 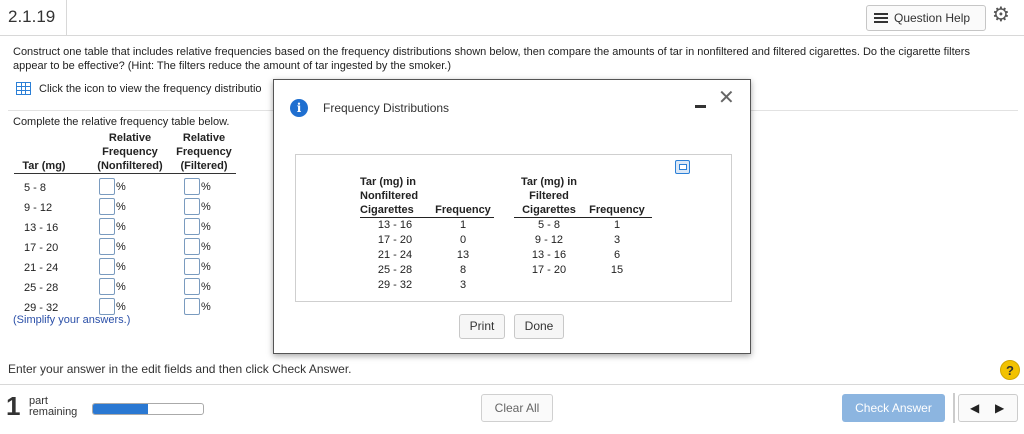 What do you see at coordinates (395, 270) in the screenshot?
I see `nonfiltered-class: 25 - 28` at bounding box center [395, 270].